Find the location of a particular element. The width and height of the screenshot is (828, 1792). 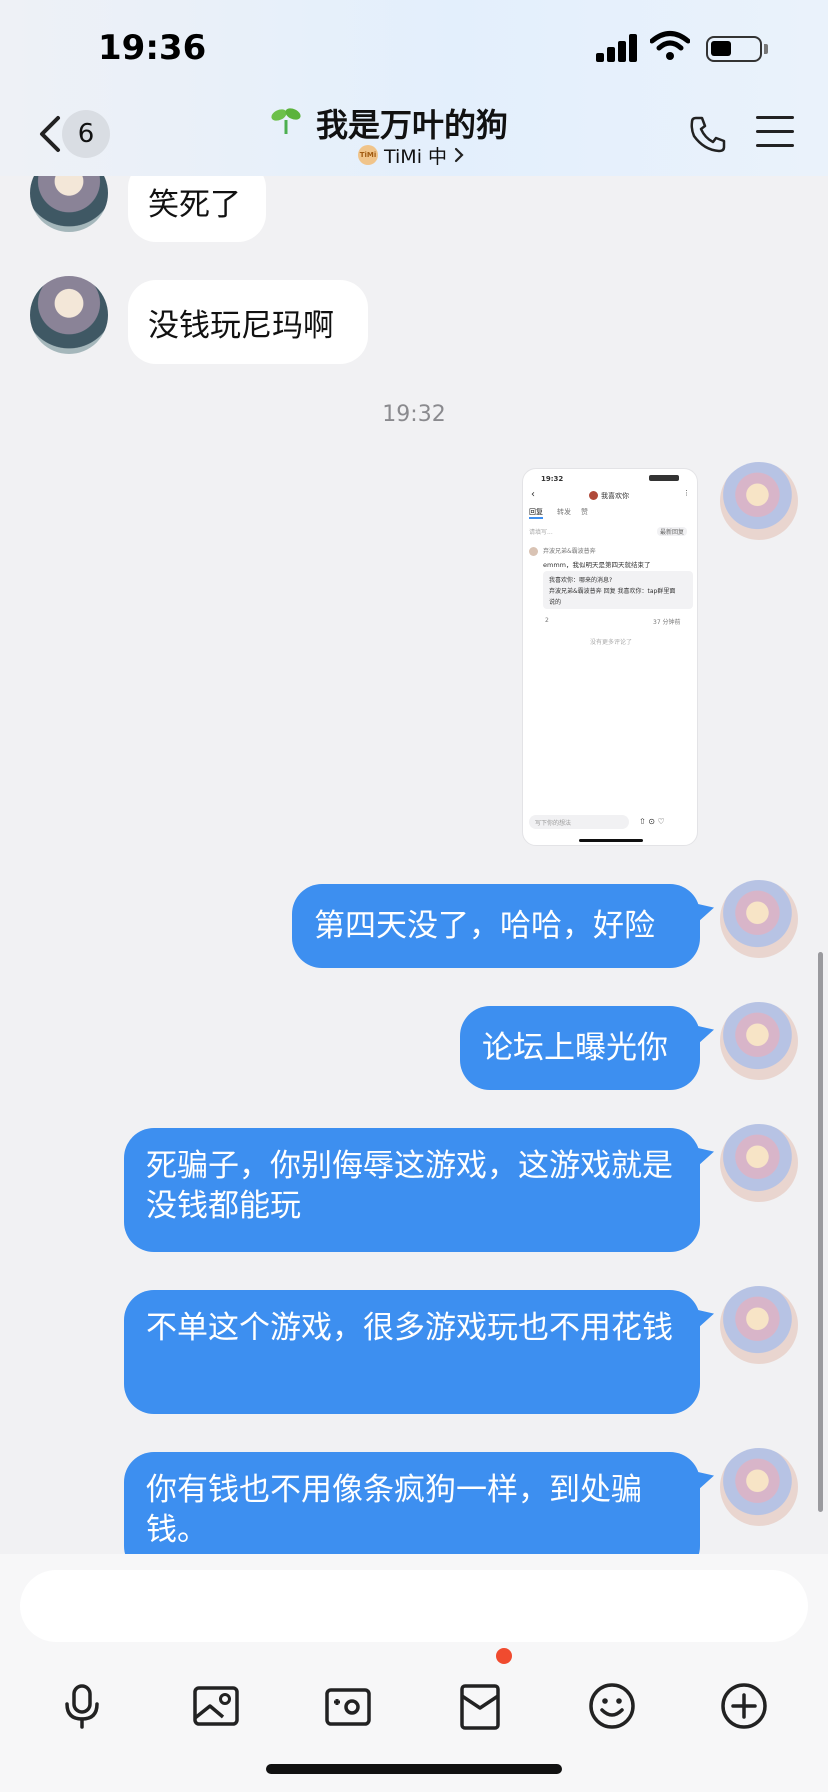

scrollbar is located at coordinates (820, 1232).